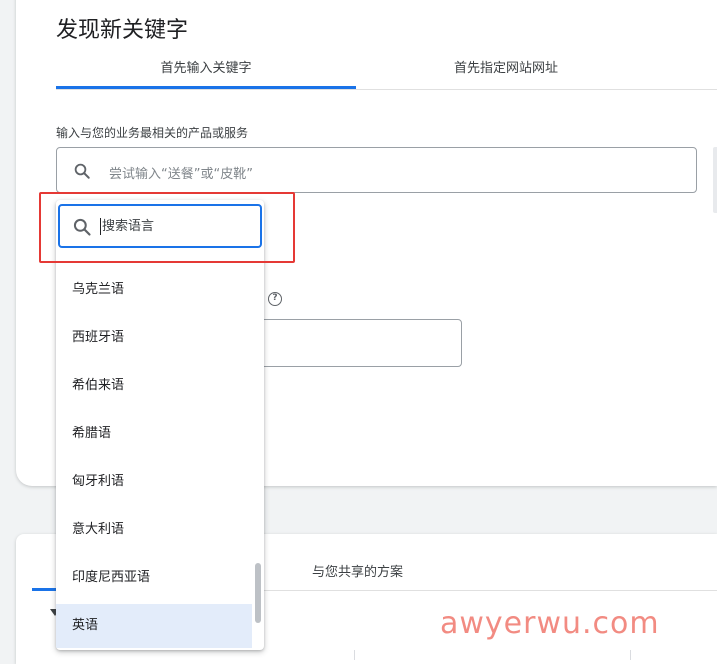  I want to click on language-option: 匈牙利语, so click(154, 482).